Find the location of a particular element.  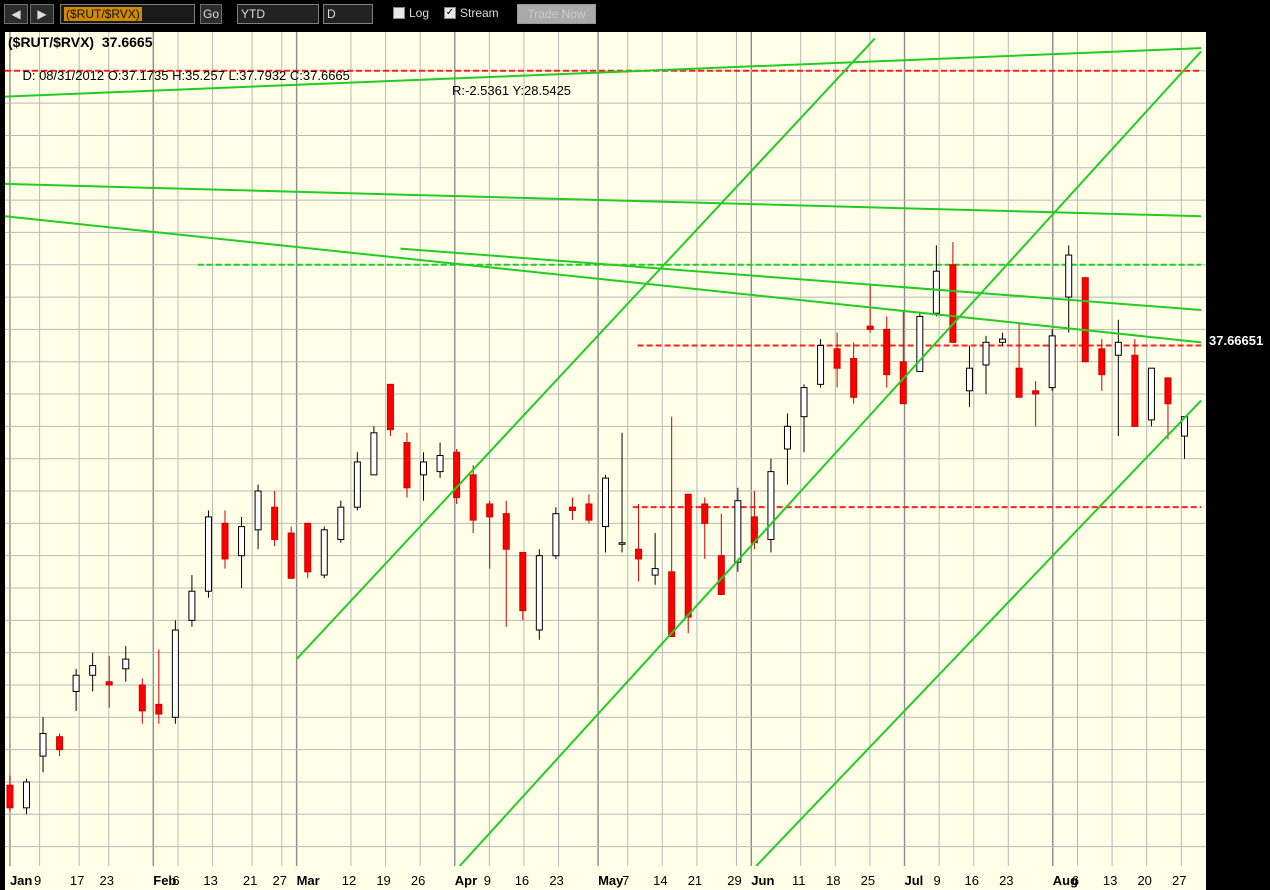

x-tick-label: Mar is located at coordinates (308, 880).